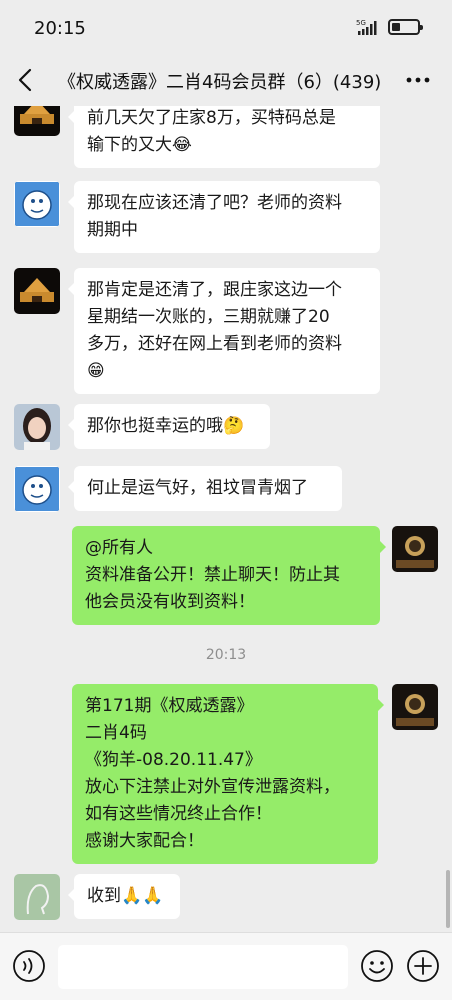  I want to click on message-bubble: 那现在应该还清了吧？老师的资料 期期中, so click(224, 217).